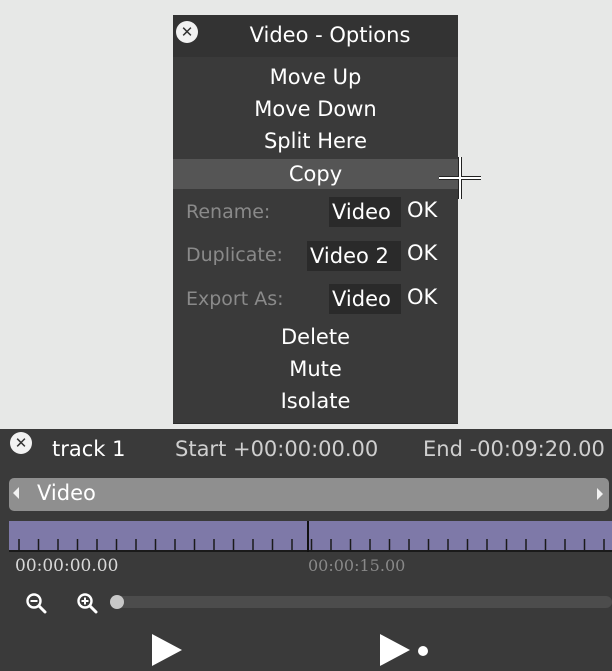  Describe the element at coordinates (67, 566) in the screenshot. I see `timecode-start: 00:00:00.00` at that location.